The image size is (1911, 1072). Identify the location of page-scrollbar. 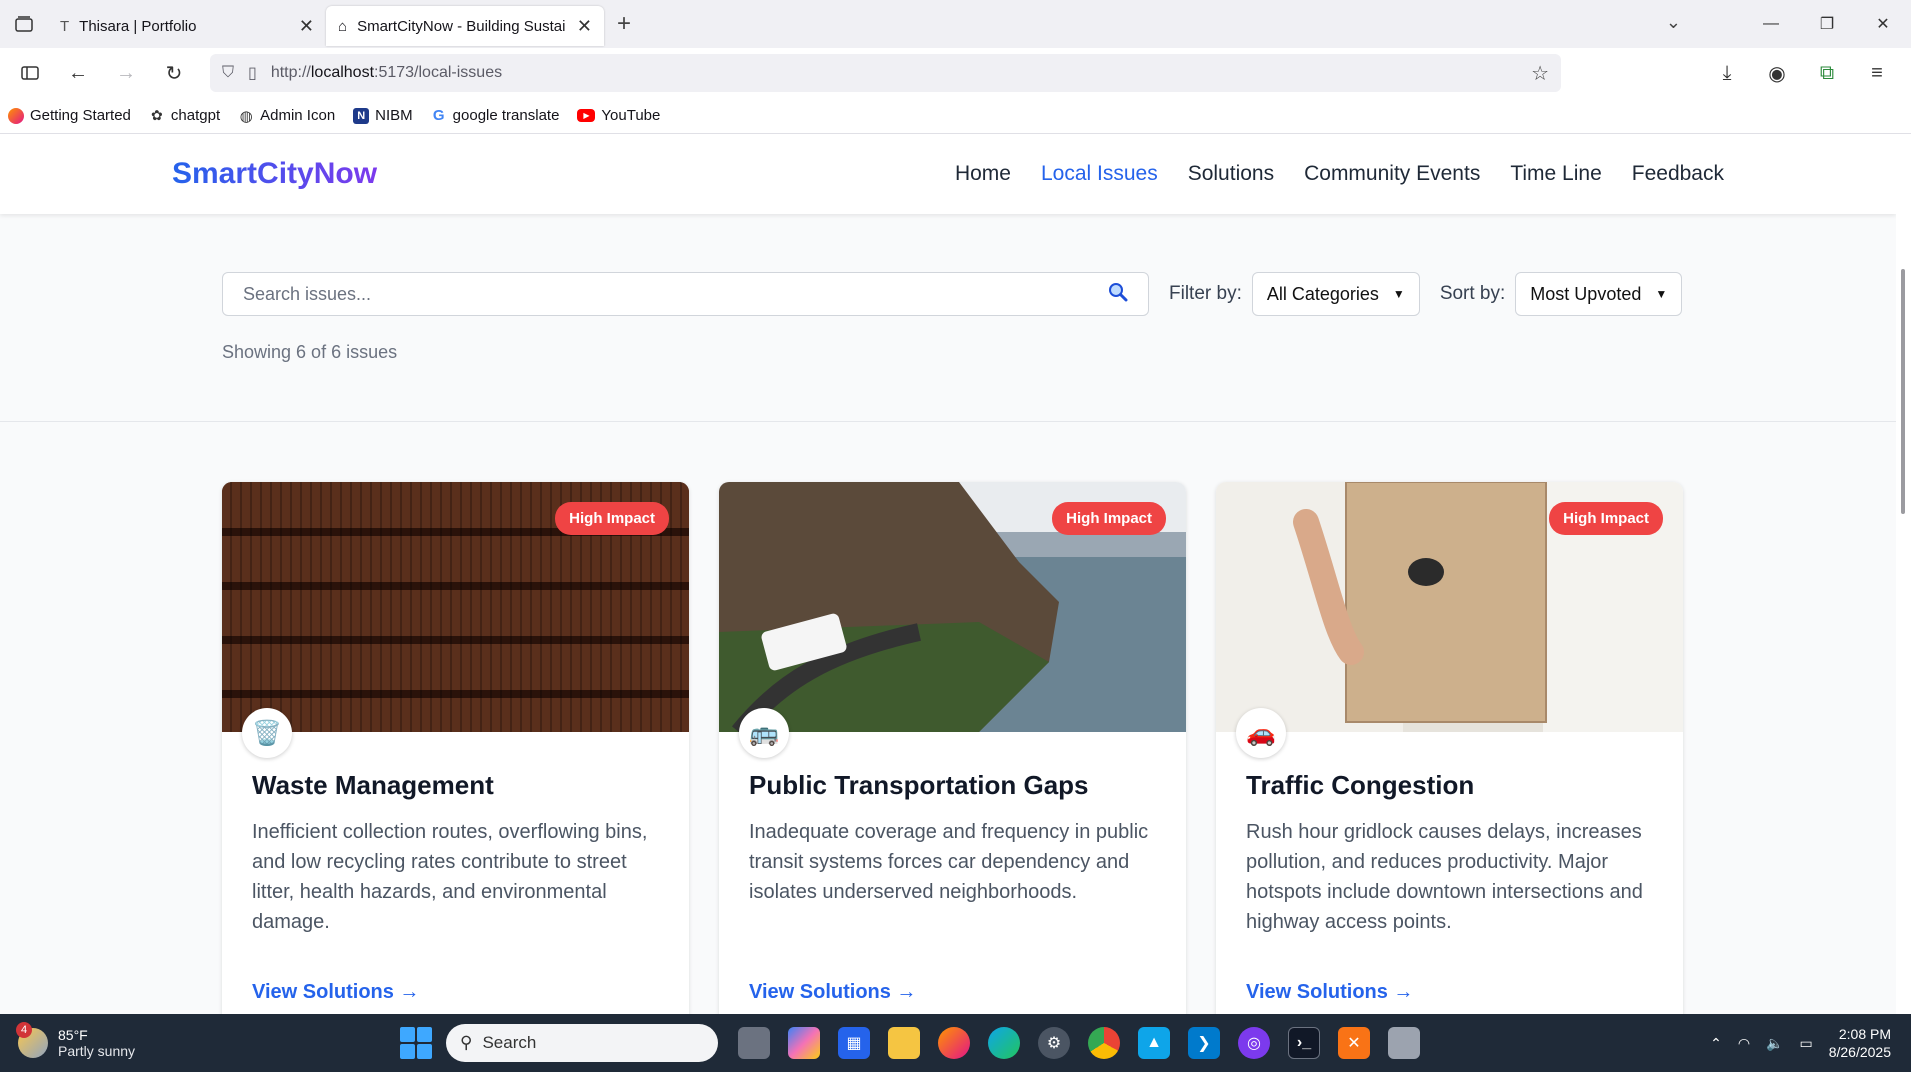
(1903, 574).